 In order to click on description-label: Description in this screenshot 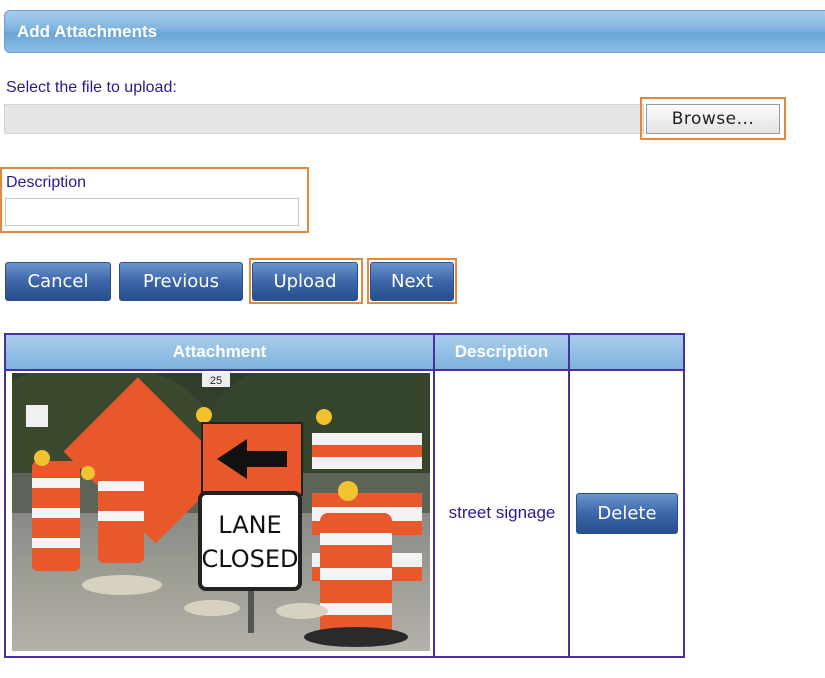, I will do `click(46, 182)`.